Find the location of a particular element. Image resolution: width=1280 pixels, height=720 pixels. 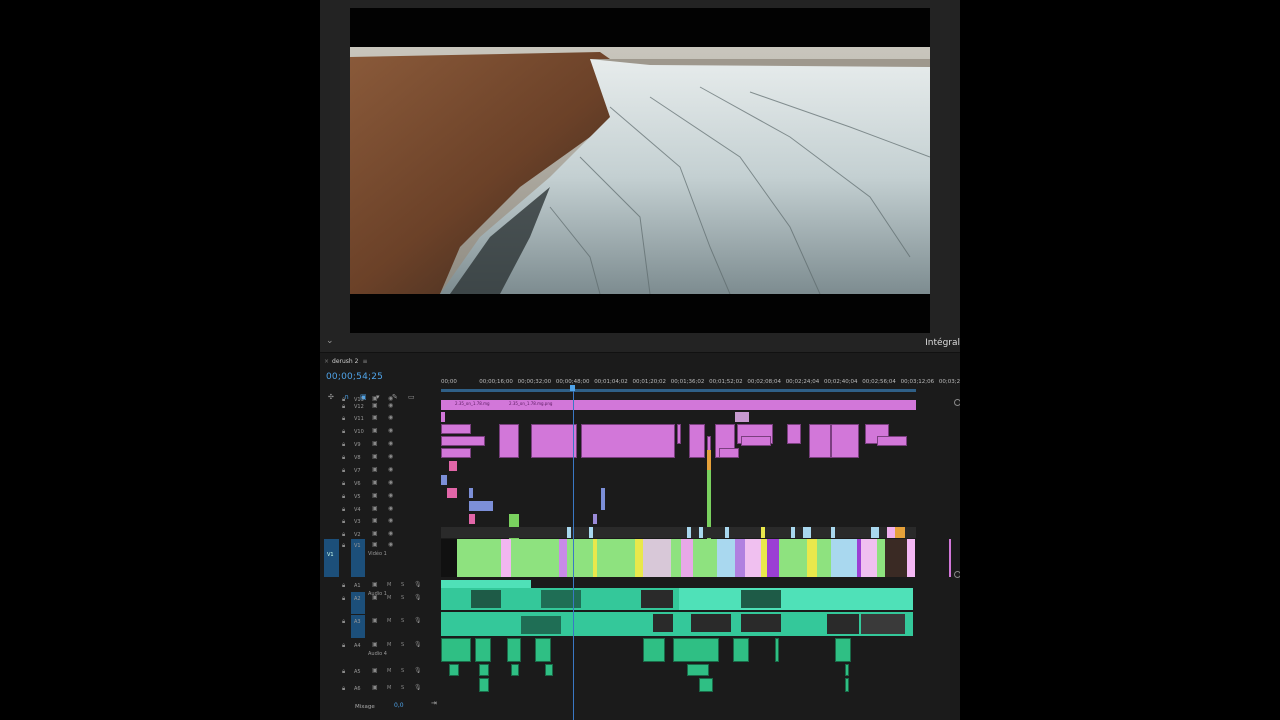

chevron-down-icon: ⌄ is located at coordinates (330, 341).